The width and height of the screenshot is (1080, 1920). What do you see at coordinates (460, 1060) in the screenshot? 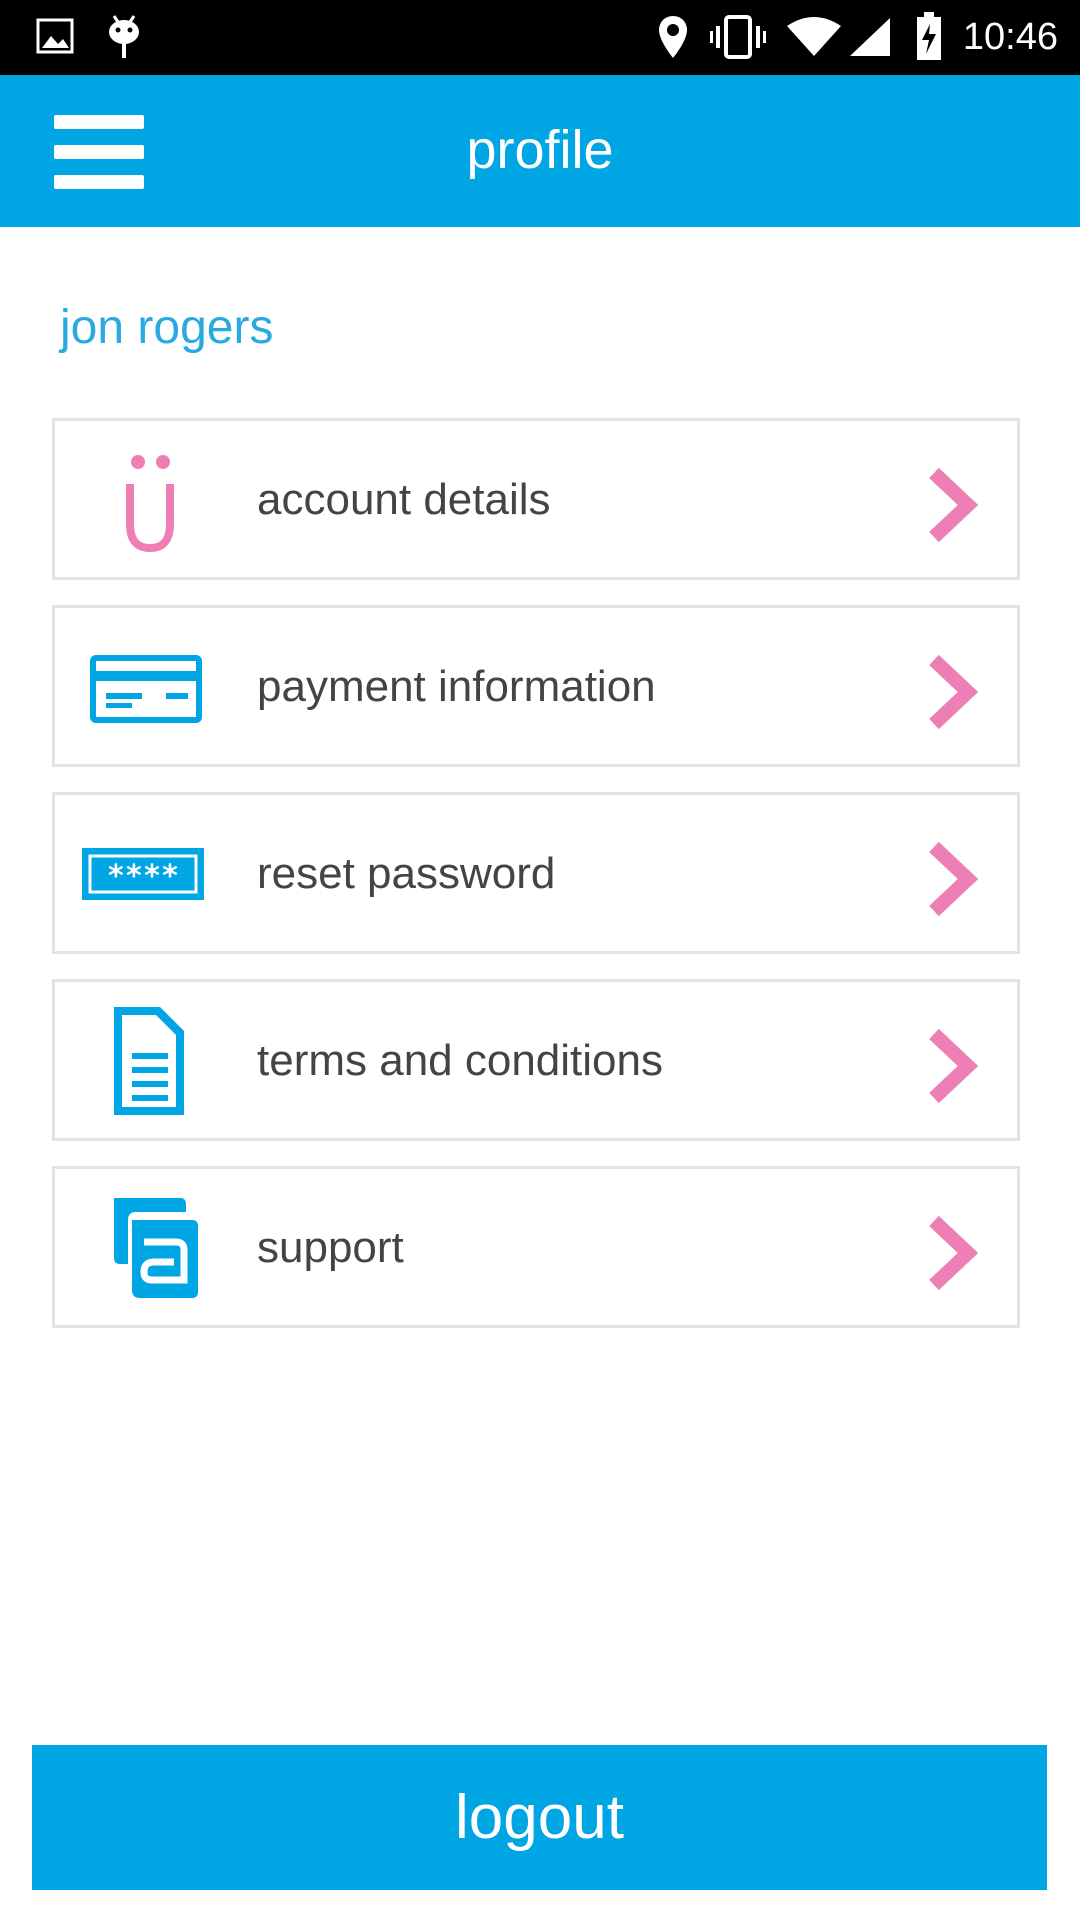
I see `menu-item-label: terms and conditions` at bounding box center [460, 1060].